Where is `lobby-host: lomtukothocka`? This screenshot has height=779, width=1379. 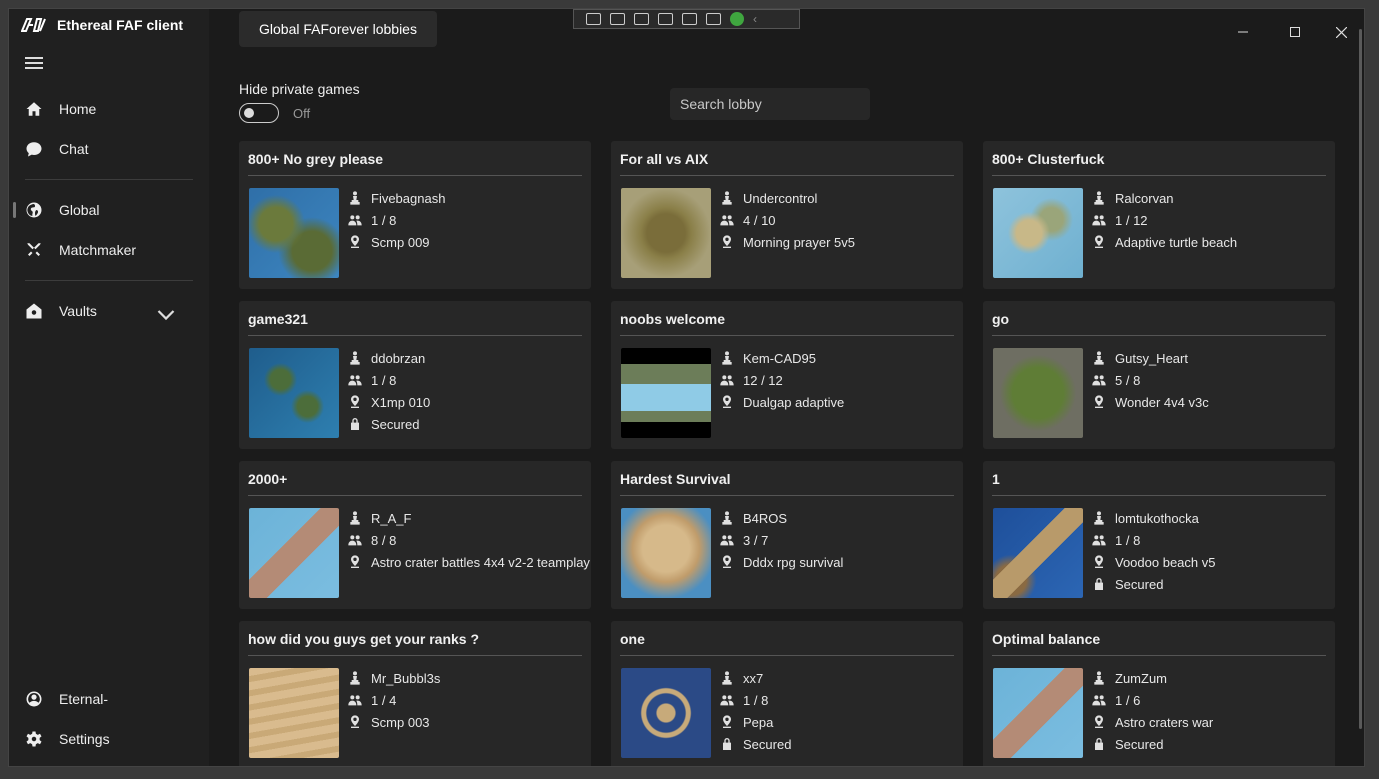
lobby-host: lomtukothocka is located at coordinates (1153, 518).